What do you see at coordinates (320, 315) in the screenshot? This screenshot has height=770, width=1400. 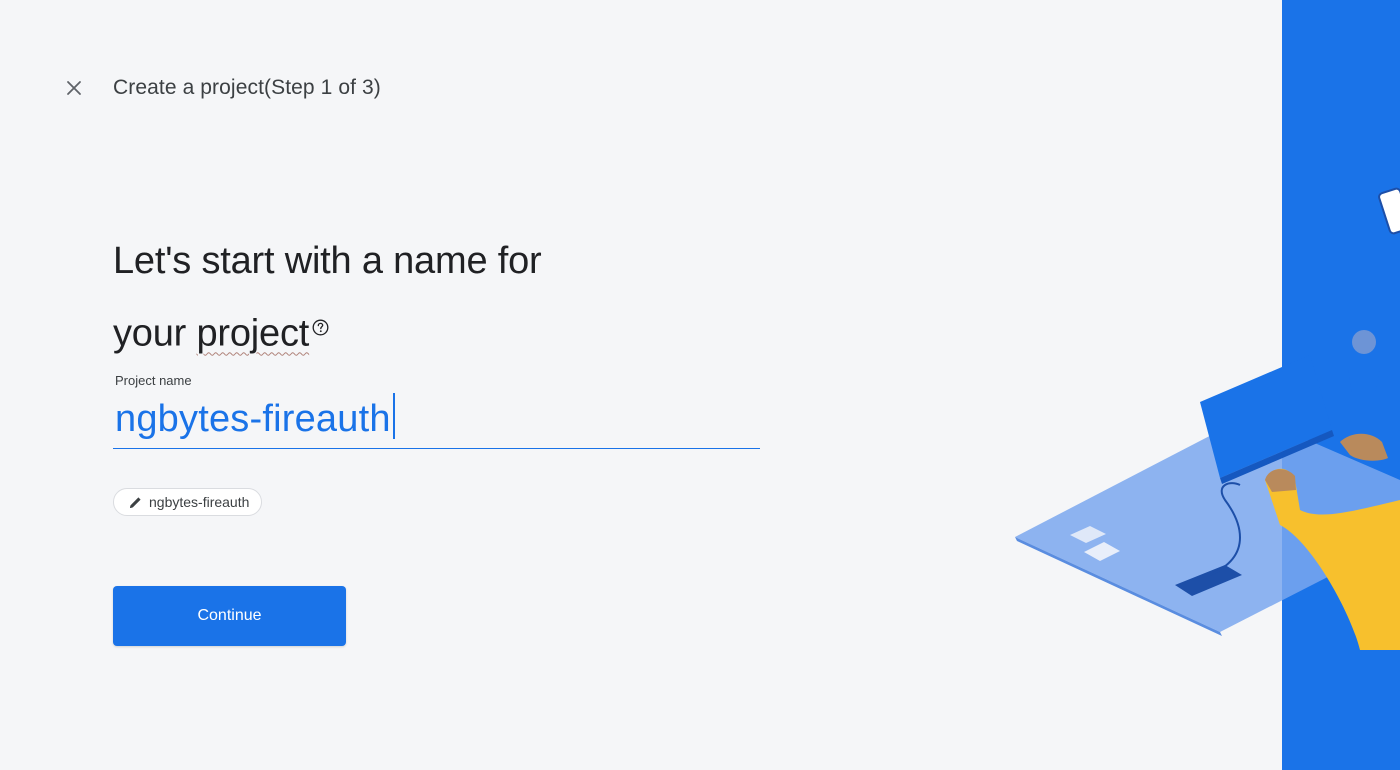 I see `help-icon` at bounding box center [320, 315].